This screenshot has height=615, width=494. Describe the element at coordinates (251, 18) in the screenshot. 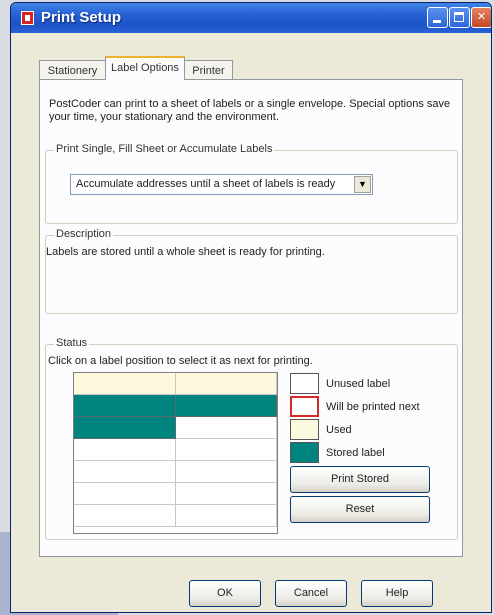

I see `title-bar: Print Setup ✕` at that location.